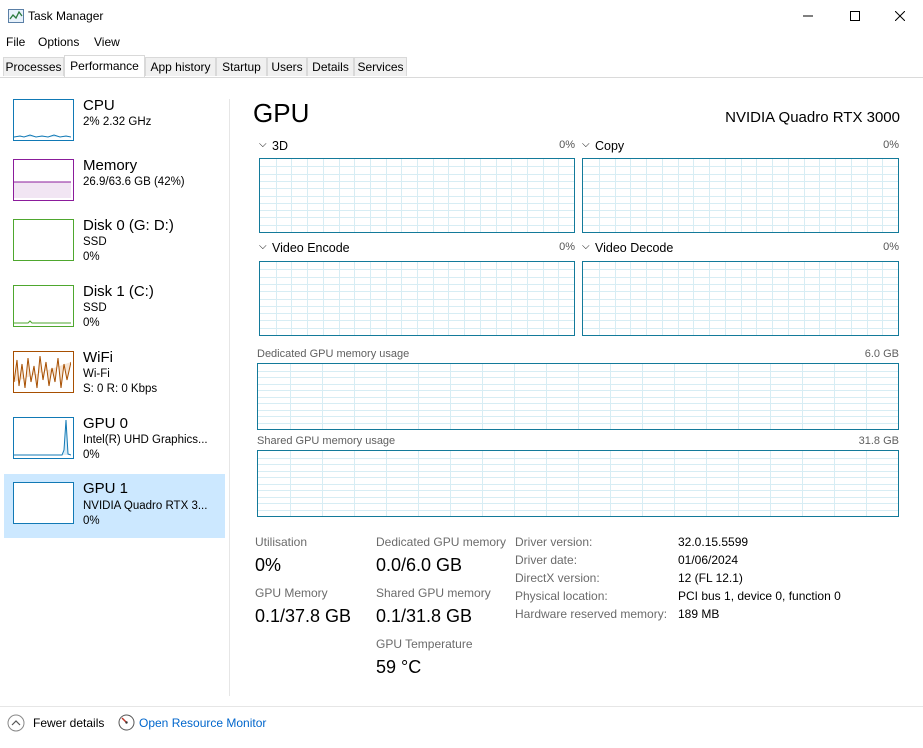  Describe the element at coordinates (42, 136) in the screenshot. I see `cpu-mini-chart` at that location.